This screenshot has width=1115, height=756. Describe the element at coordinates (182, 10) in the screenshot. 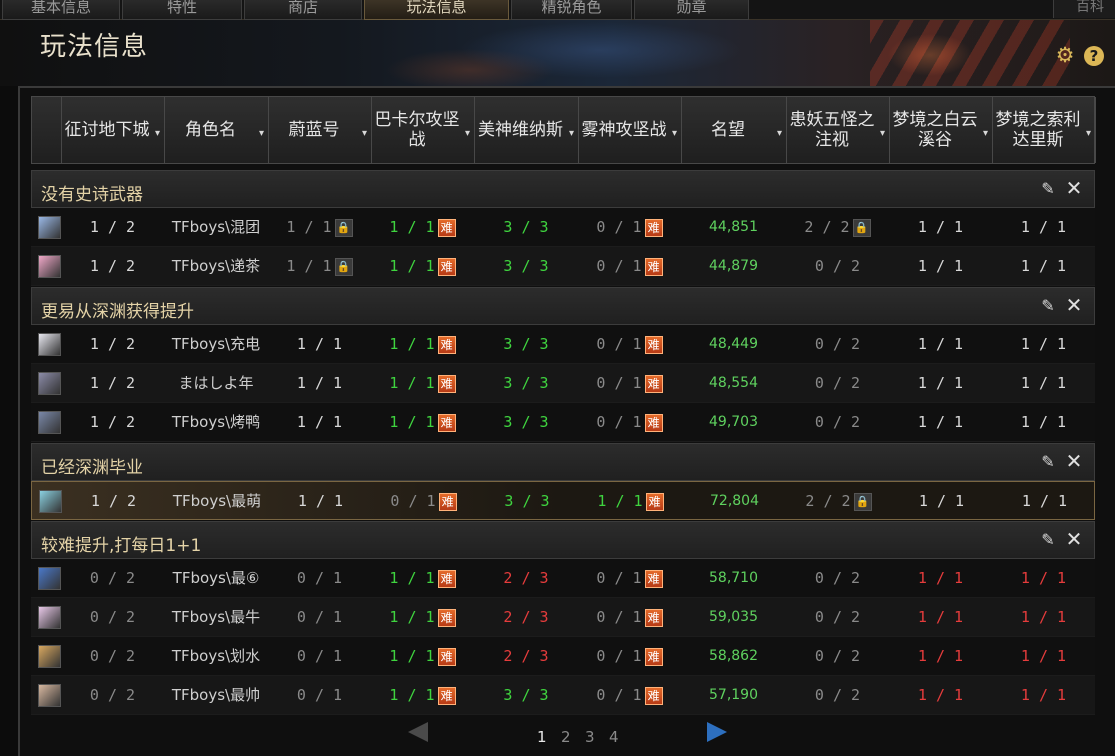

I see `tab-1: 特性` at that location.